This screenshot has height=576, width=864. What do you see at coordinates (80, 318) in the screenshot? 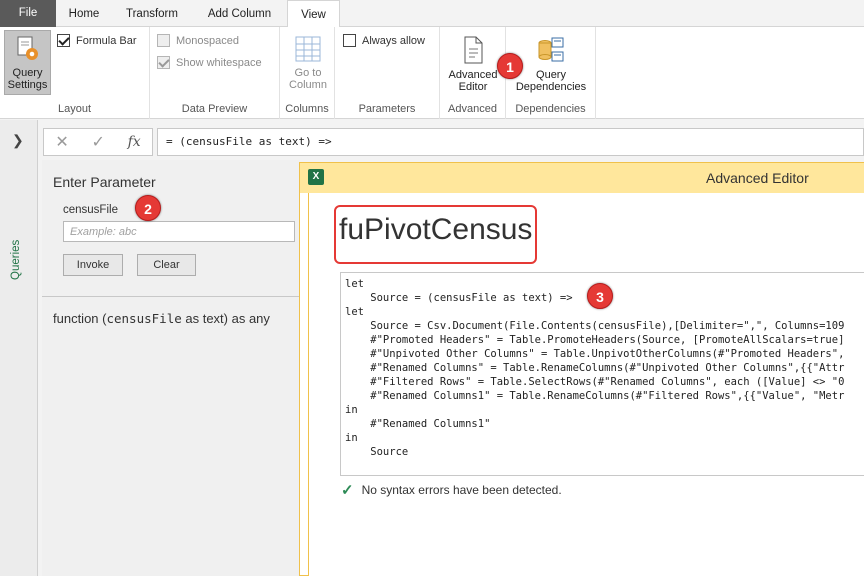
I see `signature-prefix: function (` at bounding box center [80, 318].